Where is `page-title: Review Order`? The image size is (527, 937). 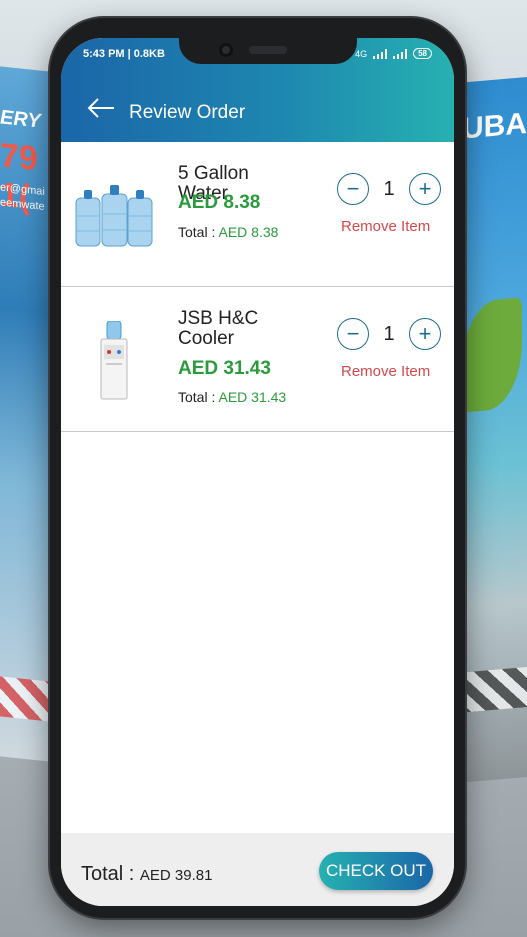 page-title: Review Order is located at coordinates (187, 112).